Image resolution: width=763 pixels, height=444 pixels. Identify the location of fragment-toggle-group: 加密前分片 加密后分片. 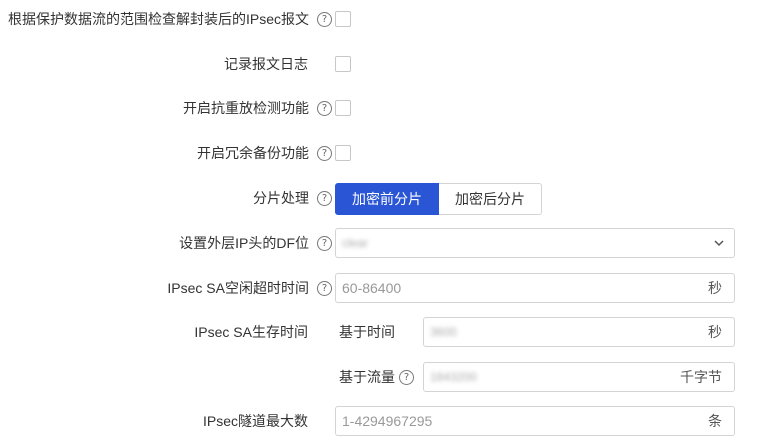
(438, 199).